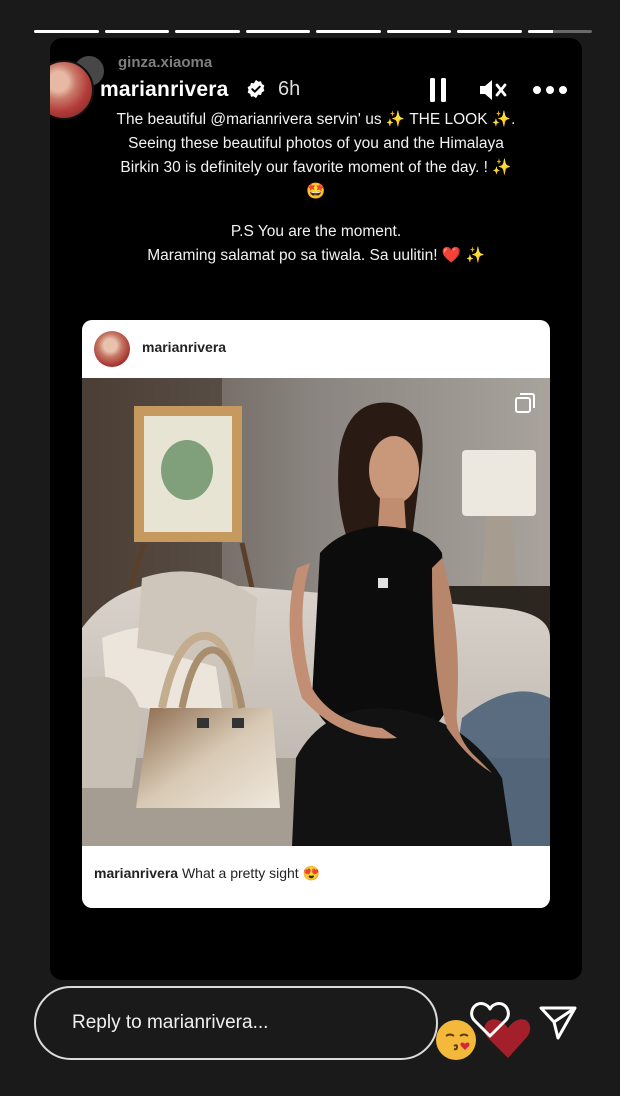  What do you see at coordinates (256, 89) in the screenshot?
I see `verified-badge-icon` at bounding box center [256, 89].